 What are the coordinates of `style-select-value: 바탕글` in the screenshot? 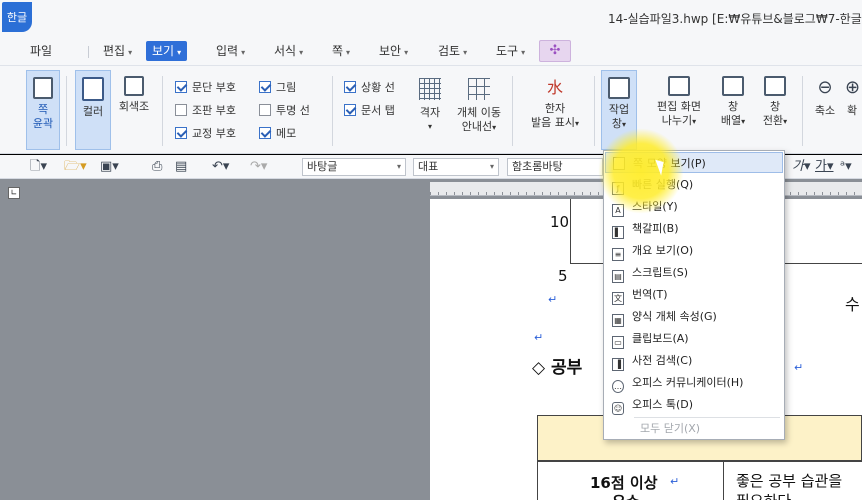 It's located at (322, 166).